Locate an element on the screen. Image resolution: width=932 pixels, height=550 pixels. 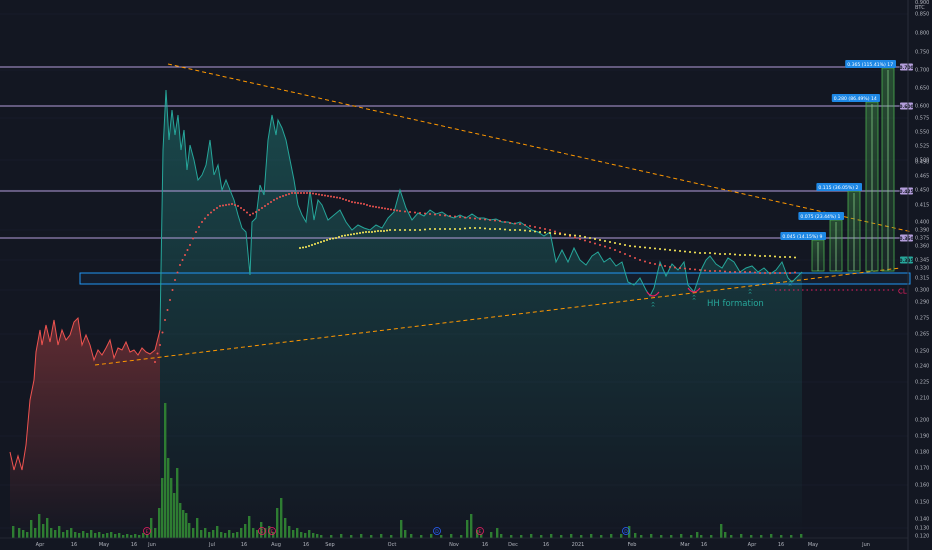
y-tick-label: 0.210 is located at coordinates (922, 399).